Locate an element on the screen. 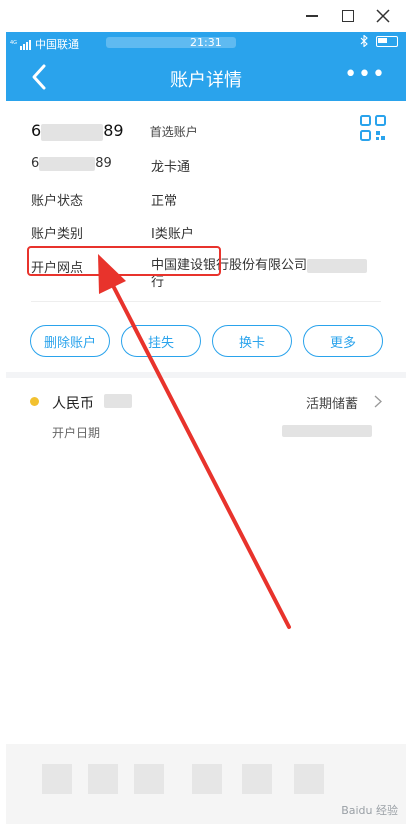 Image resolution: width=413 pixels, height=824 pixels. close-icon is located at coordinates (383, 16).